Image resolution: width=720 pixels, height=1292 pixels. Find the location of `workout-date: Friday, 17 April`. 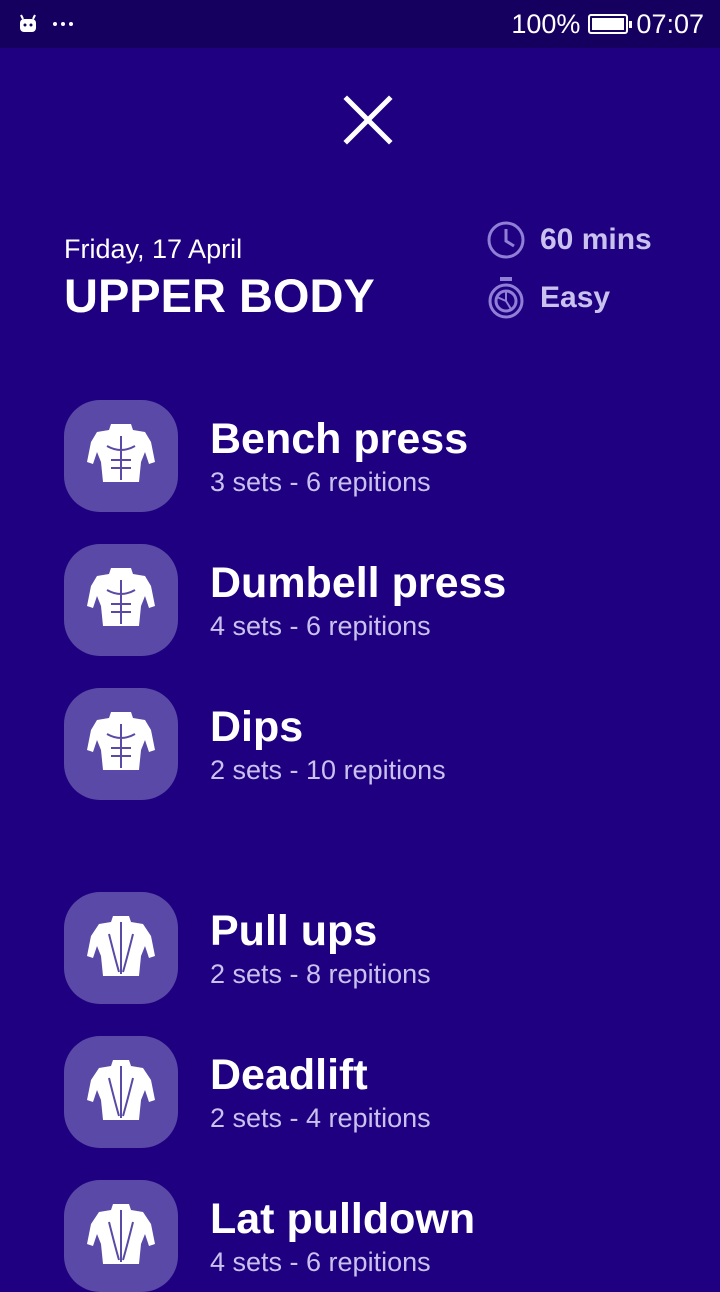

workout-date: Friday, 17 April is located at coordinates (153, 249).